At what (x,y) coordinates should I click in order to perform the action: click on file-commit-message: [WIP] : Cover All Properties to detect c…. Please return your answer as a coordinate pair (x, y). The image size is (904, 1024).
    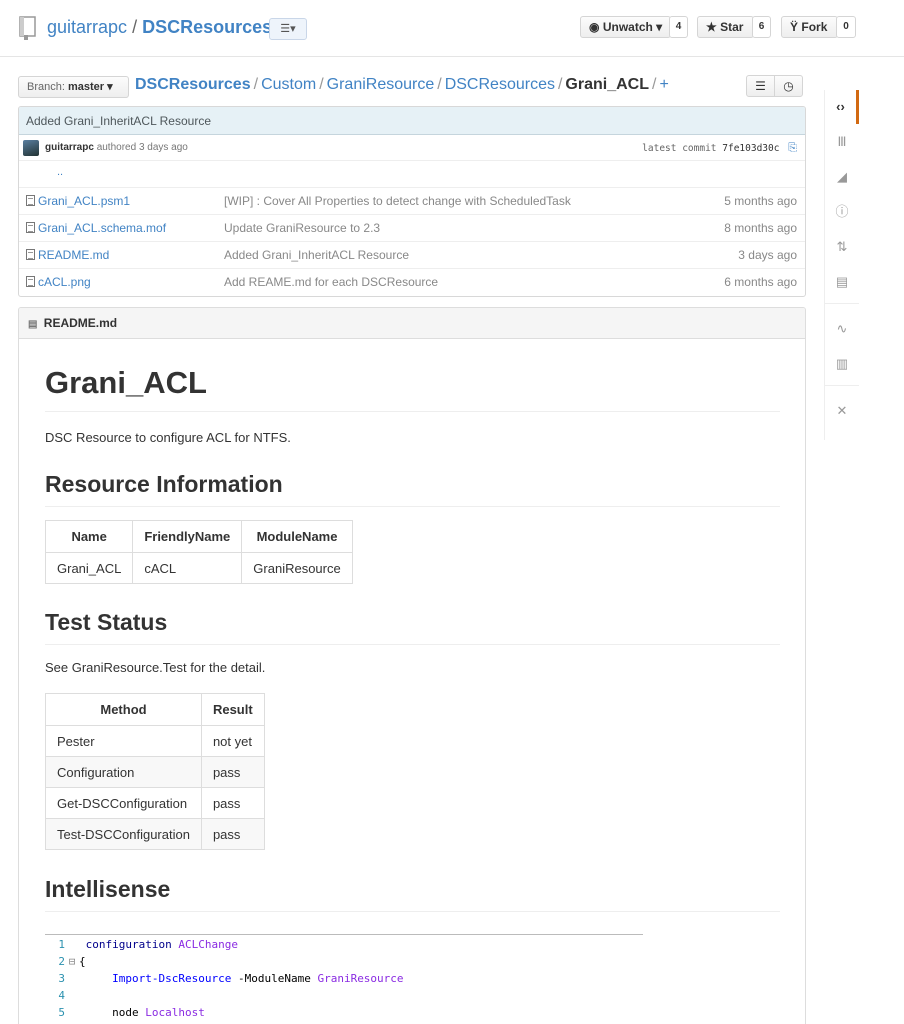
    Looking at the image, I should click on (397, 201).